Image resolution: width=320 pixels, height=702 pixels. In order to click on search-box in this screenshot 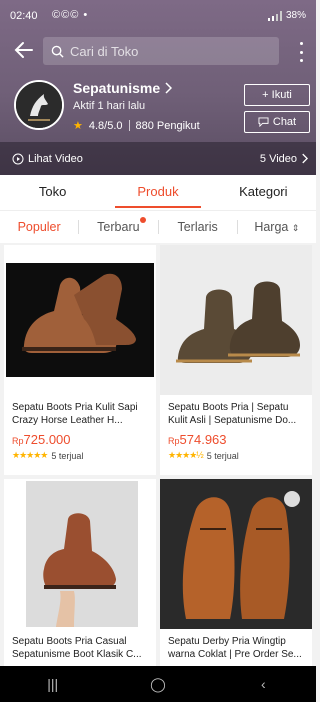, I will do `click(161, 51)`.